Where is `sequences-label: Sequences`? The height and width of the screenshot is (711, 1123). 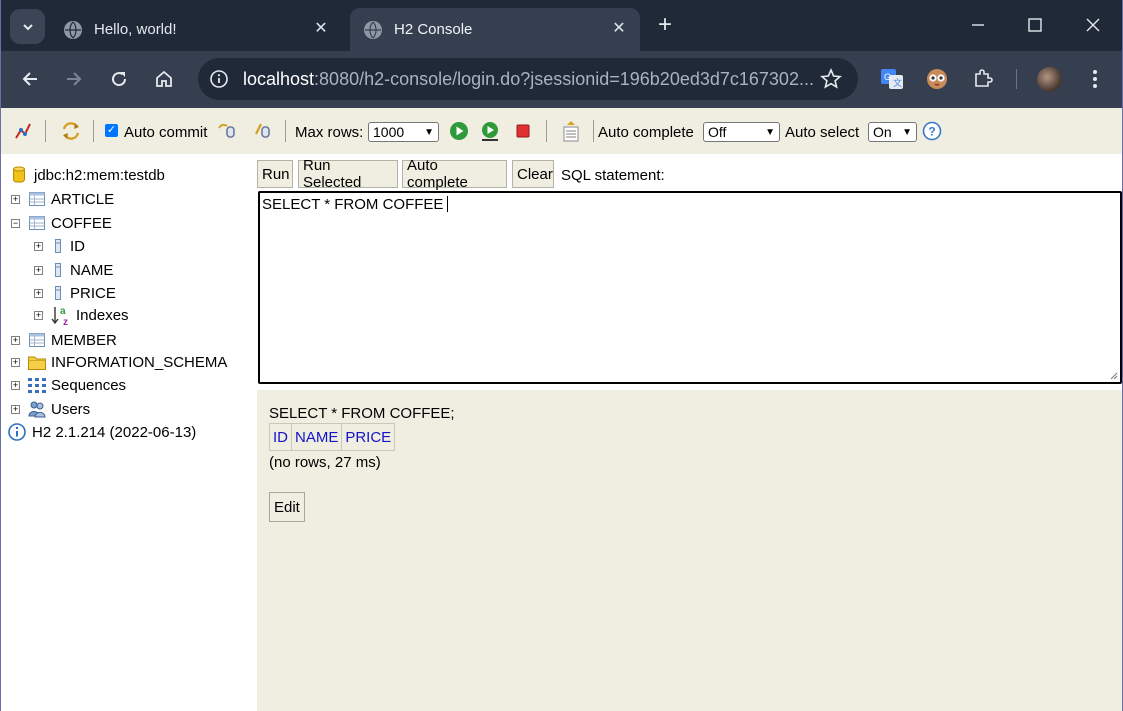
sequences-label: Sequences is located at coordinates (89, 385).